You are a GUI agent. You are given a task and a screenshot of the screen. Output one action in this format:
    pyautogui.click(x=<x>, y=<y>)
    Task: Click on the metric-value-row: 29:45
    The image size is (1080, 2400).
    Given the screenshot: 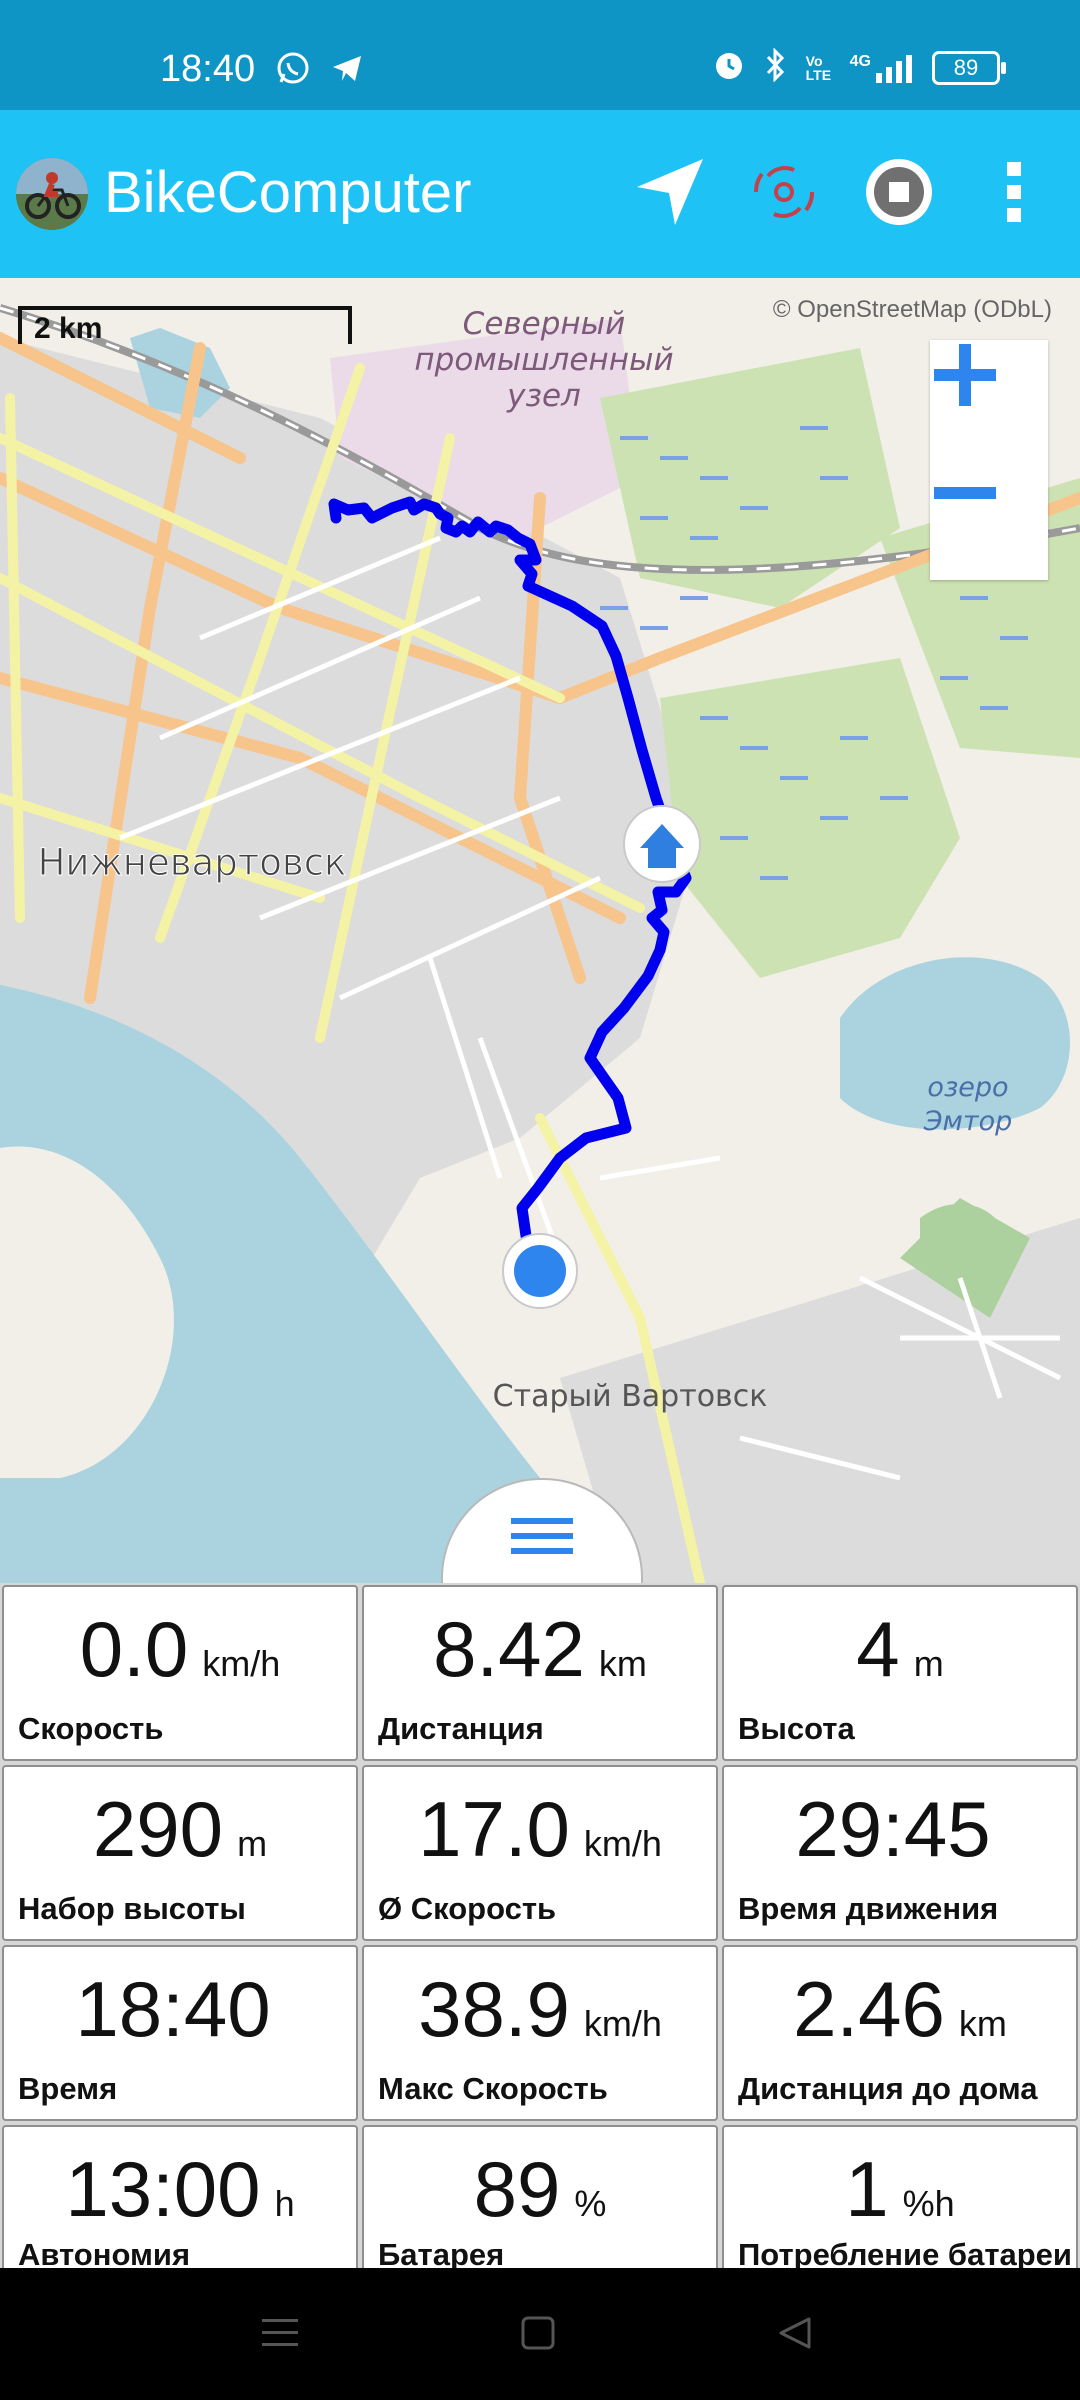 What is the action you would take?
    pyautogui.click(x=900, y=1836)
    